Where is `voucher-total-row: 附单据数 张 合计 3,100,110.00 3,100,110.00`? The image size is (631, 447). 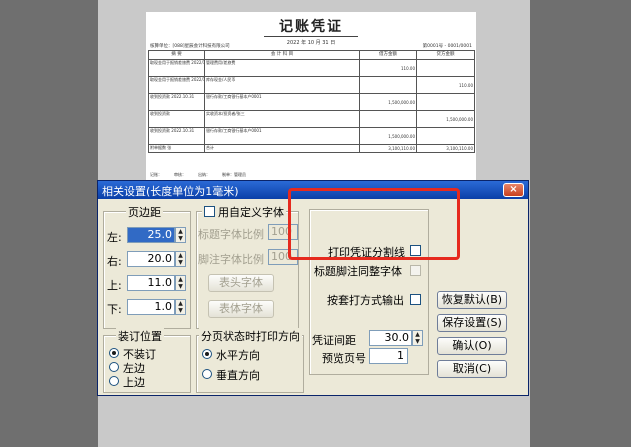 voucher-total-row: 附单据数 张 合计 3,100,110.00 3,100,110.00 is located at coordinates (311, 148).